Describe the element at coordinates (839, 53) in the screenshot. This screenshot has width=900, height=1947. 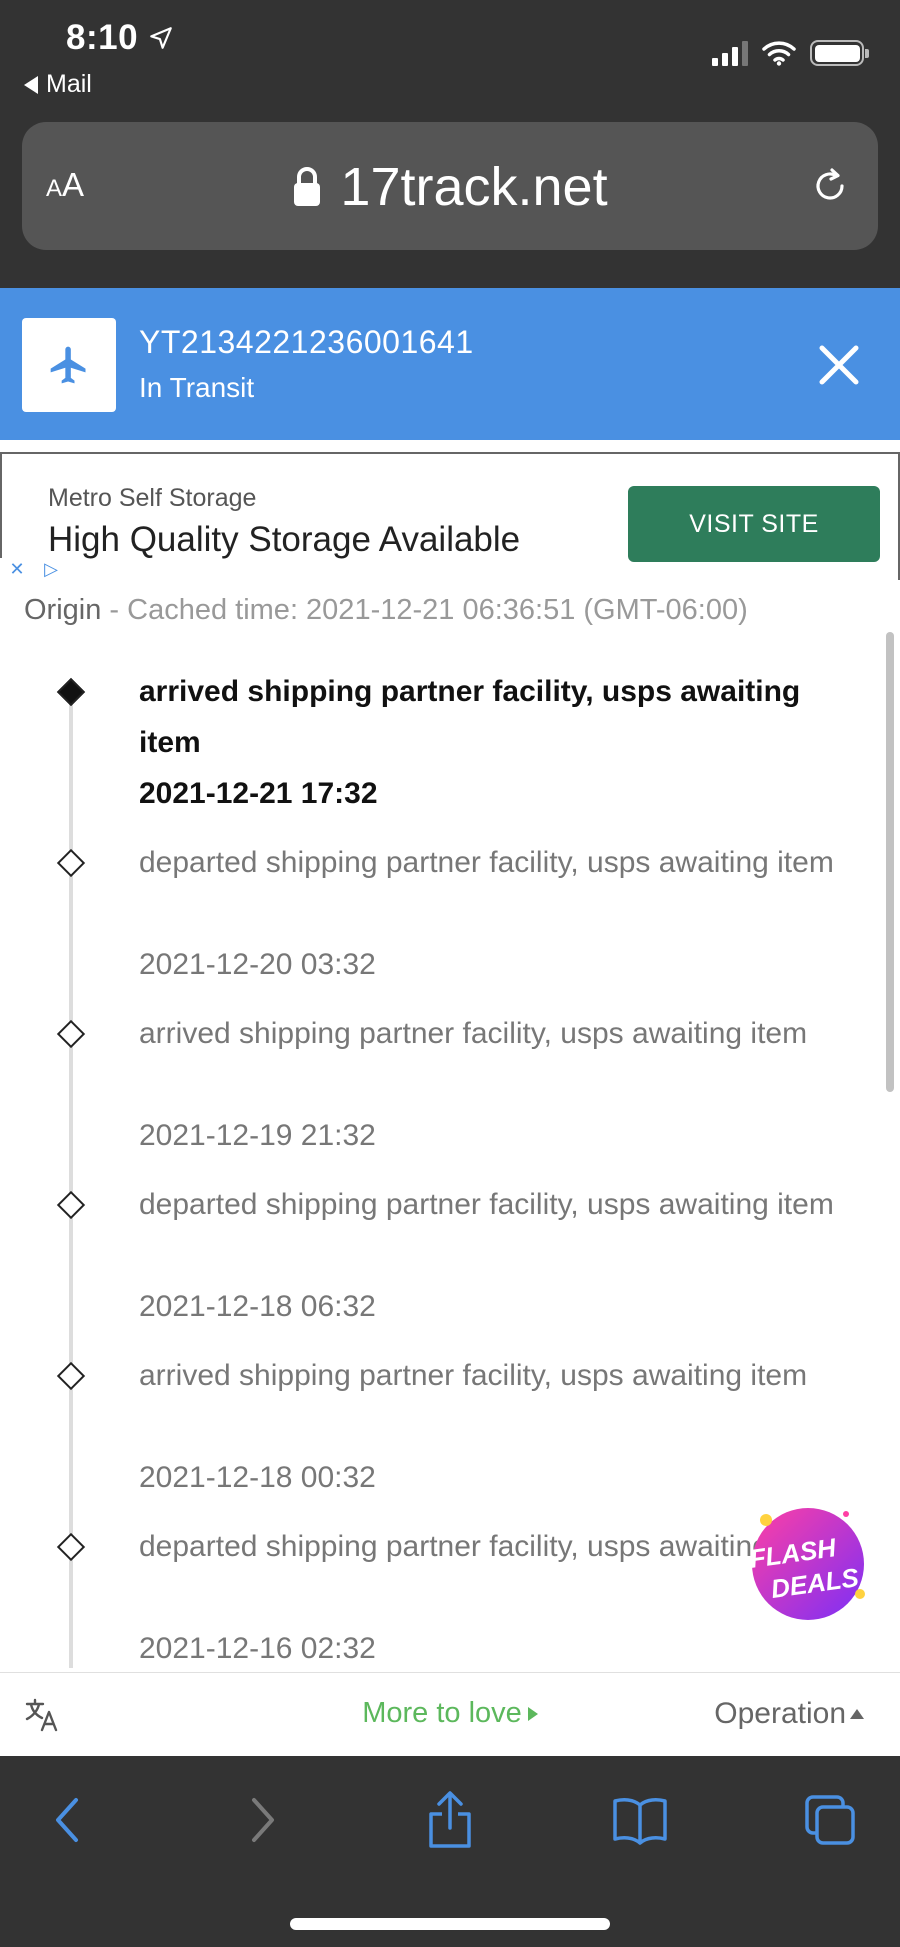
I see `battery-icon` at that location.